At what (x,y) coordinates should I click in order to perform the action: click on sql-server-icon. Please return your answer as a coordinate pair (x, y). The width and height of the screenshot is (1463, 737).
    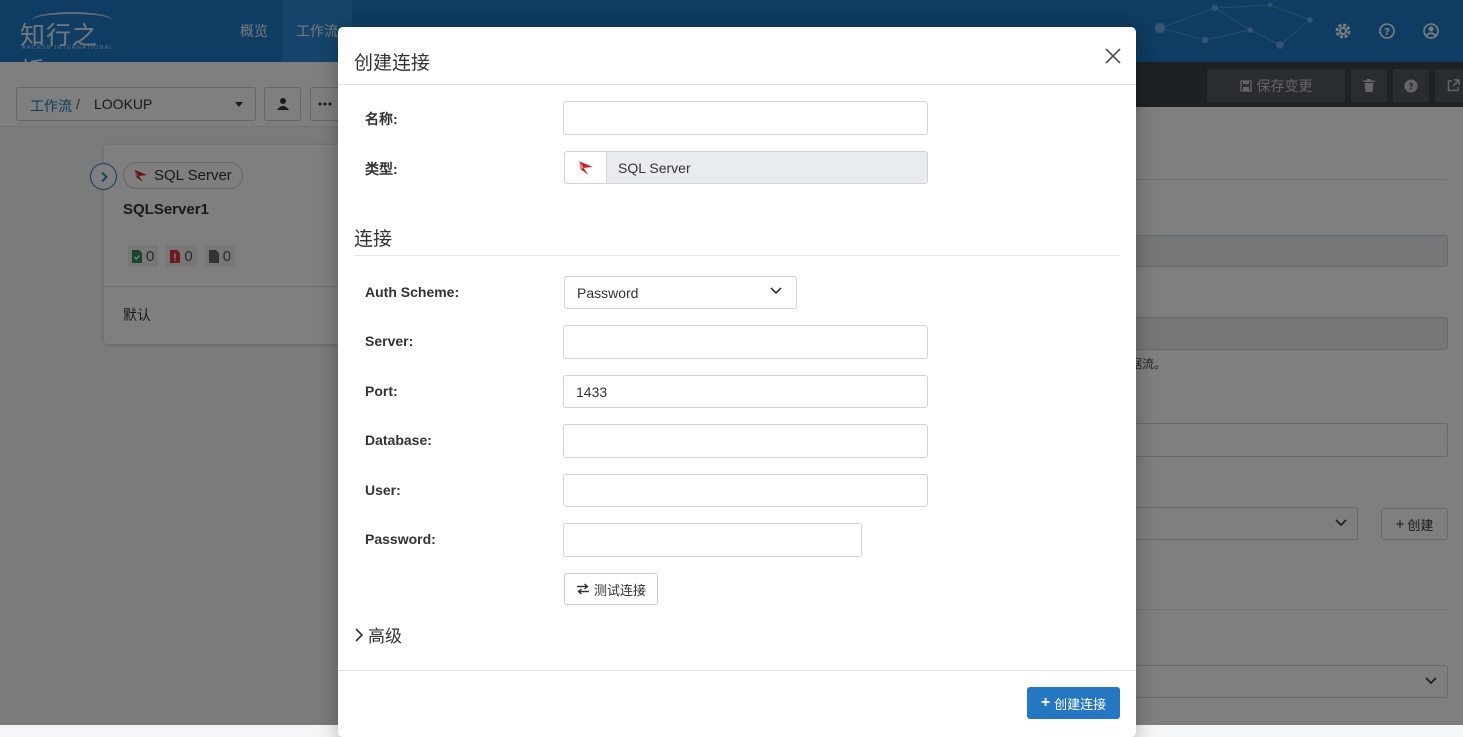
    Looking at the image, I should click on (585, 167).